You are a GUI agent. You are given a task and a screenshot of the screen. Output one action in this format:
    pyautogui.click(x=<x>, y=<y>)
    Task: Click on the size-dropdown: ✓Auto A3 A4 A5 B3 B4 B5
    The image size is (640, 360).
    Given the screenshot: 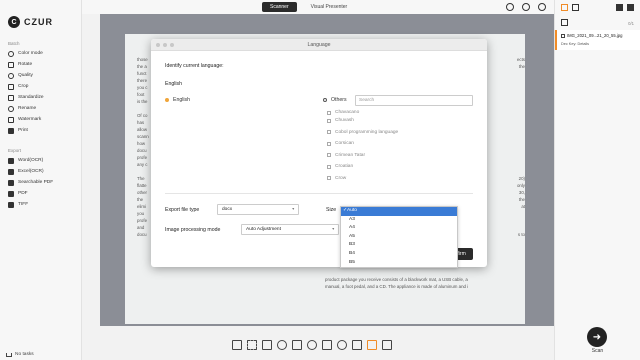 What is the action you would take?
    pyautogui.click(x=399, y=237)
    